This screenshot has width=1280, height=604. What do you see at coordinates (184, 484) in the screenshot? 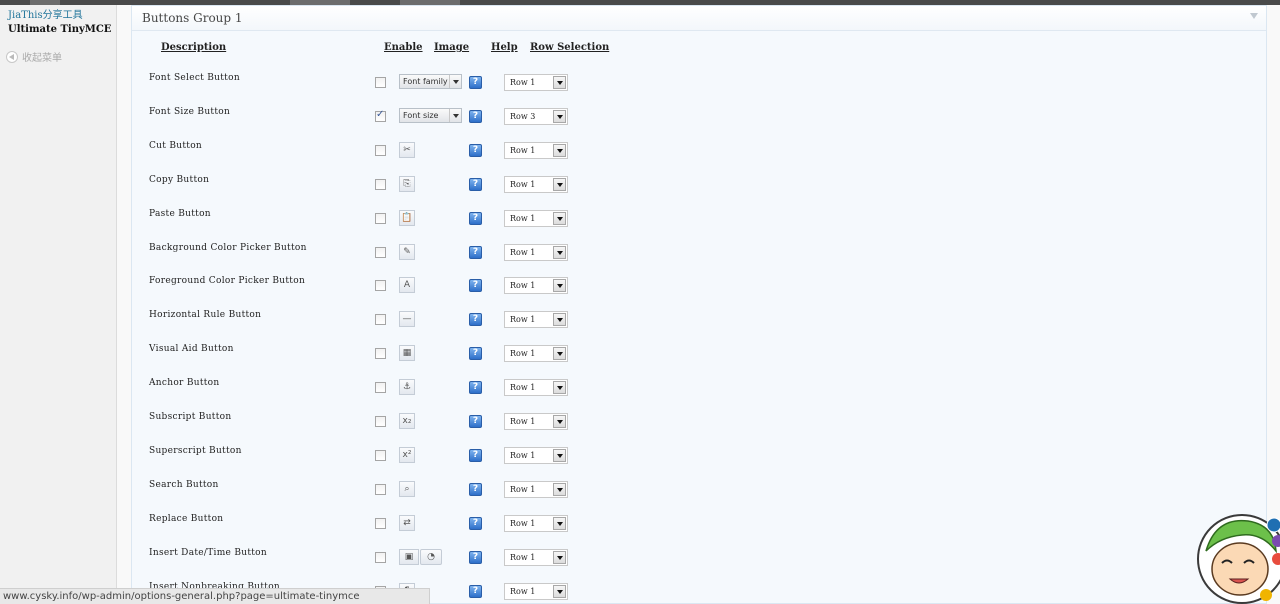
I see `row-description: Search Button` at bounding box center [184, 484].